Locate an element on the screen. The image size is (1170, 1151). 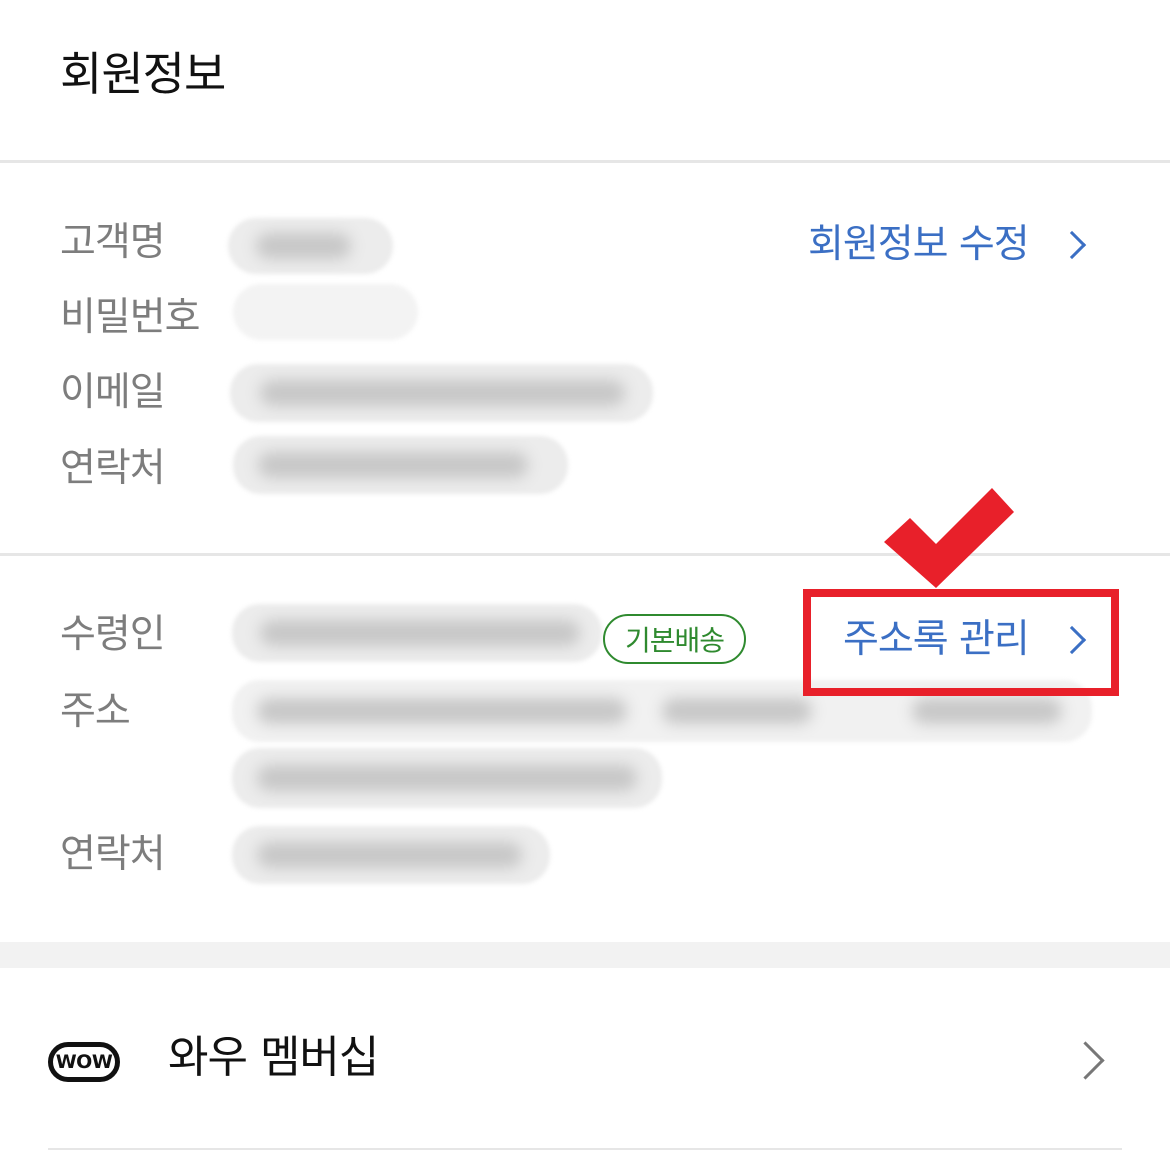
label-address: 주소 is located at coordinates (95, 711).